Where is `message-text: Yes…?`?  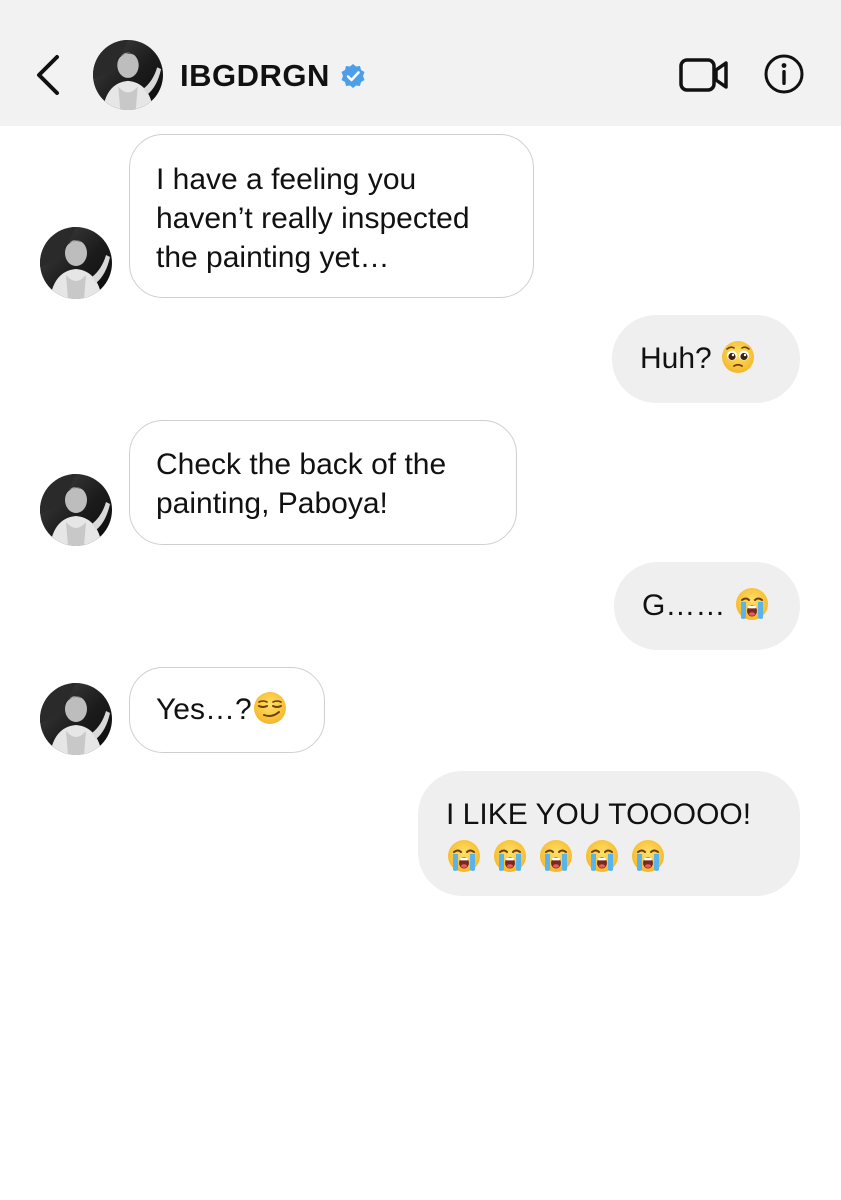 message-text: Yes…? is located at coordinates (204, 709).